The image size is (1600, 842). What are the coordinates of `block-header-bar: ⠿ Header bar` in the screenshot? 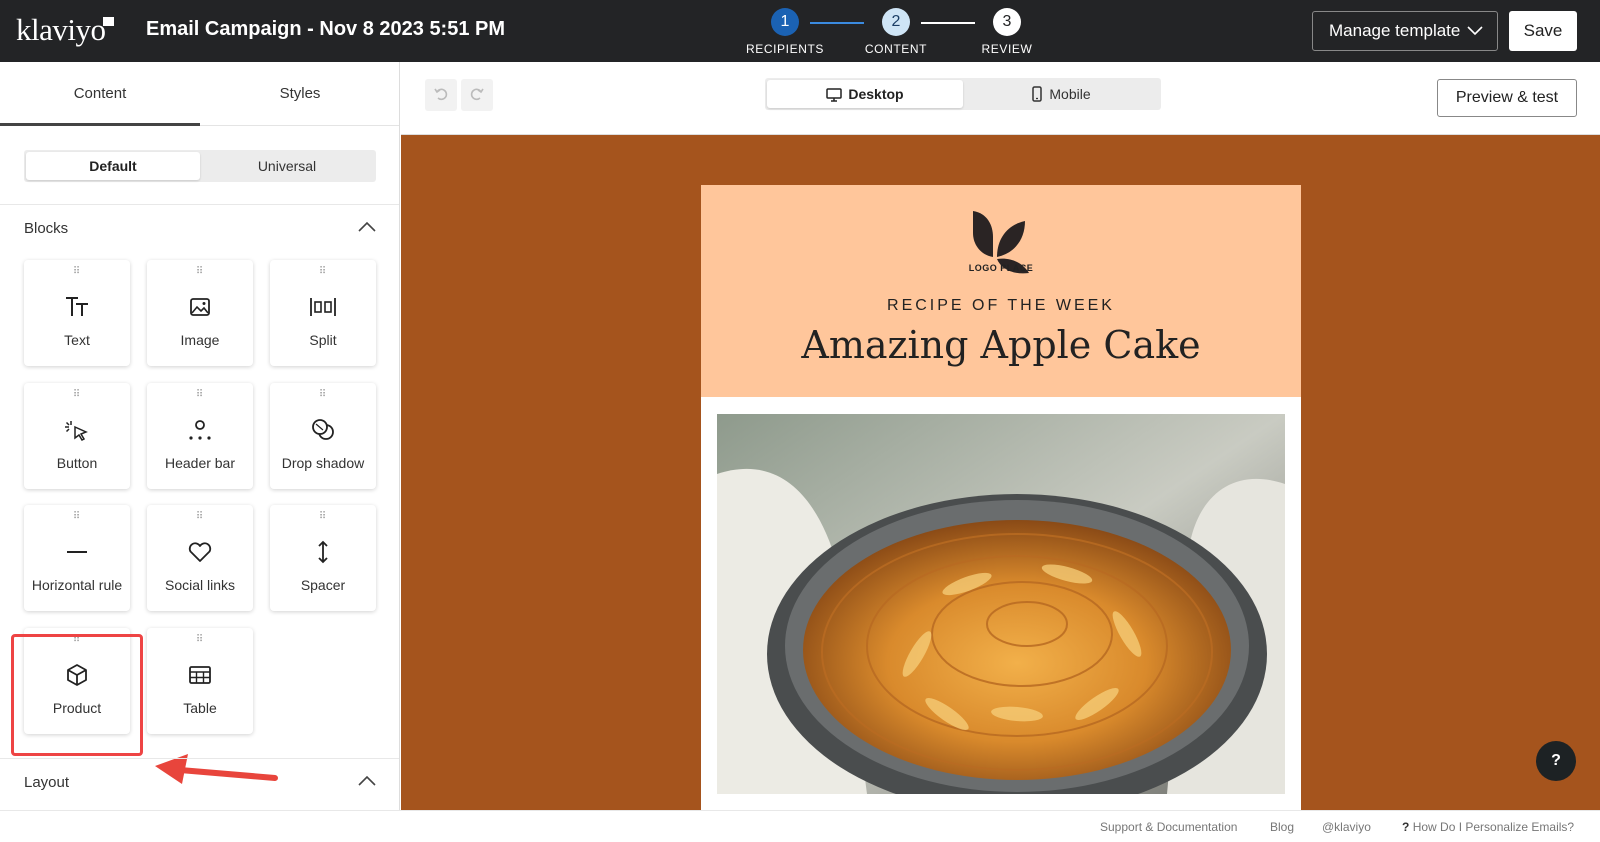 It's located at (200, 436).